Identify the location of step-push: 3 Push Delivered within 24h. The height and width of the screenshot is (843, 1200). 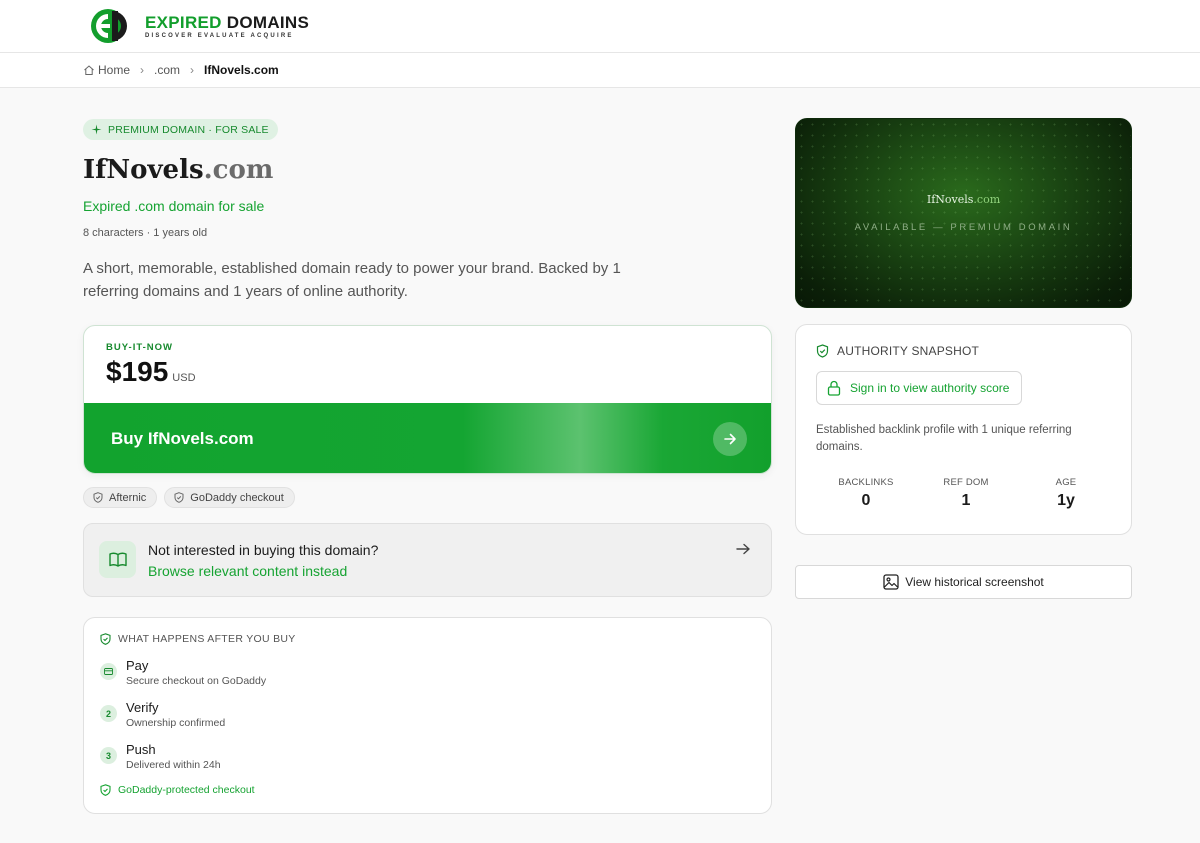
(160, 756).